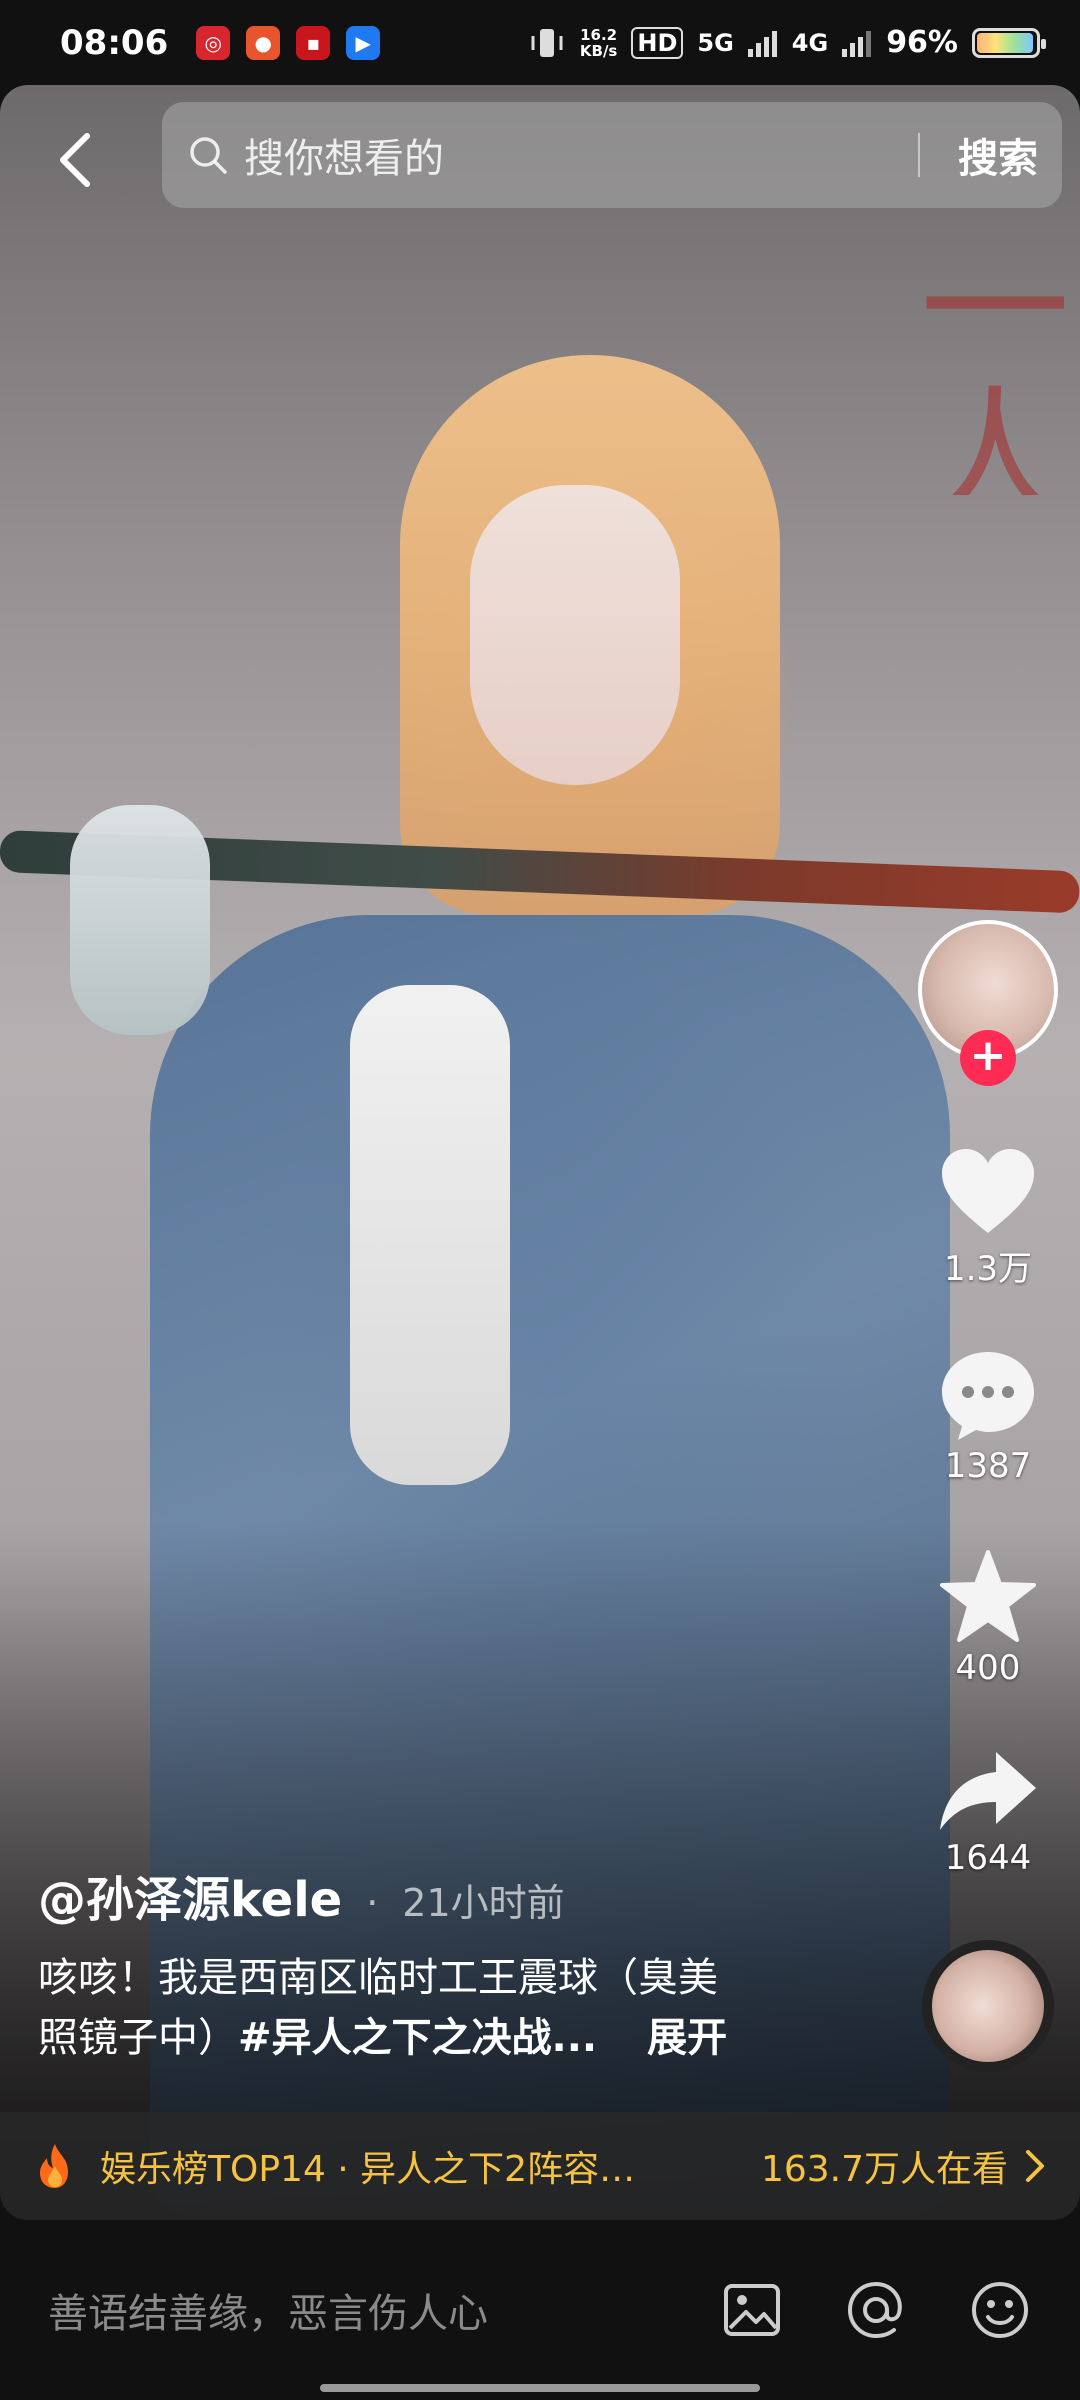 This screenshot has height=2400, width=1080. I want to click on news-app-icon: ▪, so click(313, 42).